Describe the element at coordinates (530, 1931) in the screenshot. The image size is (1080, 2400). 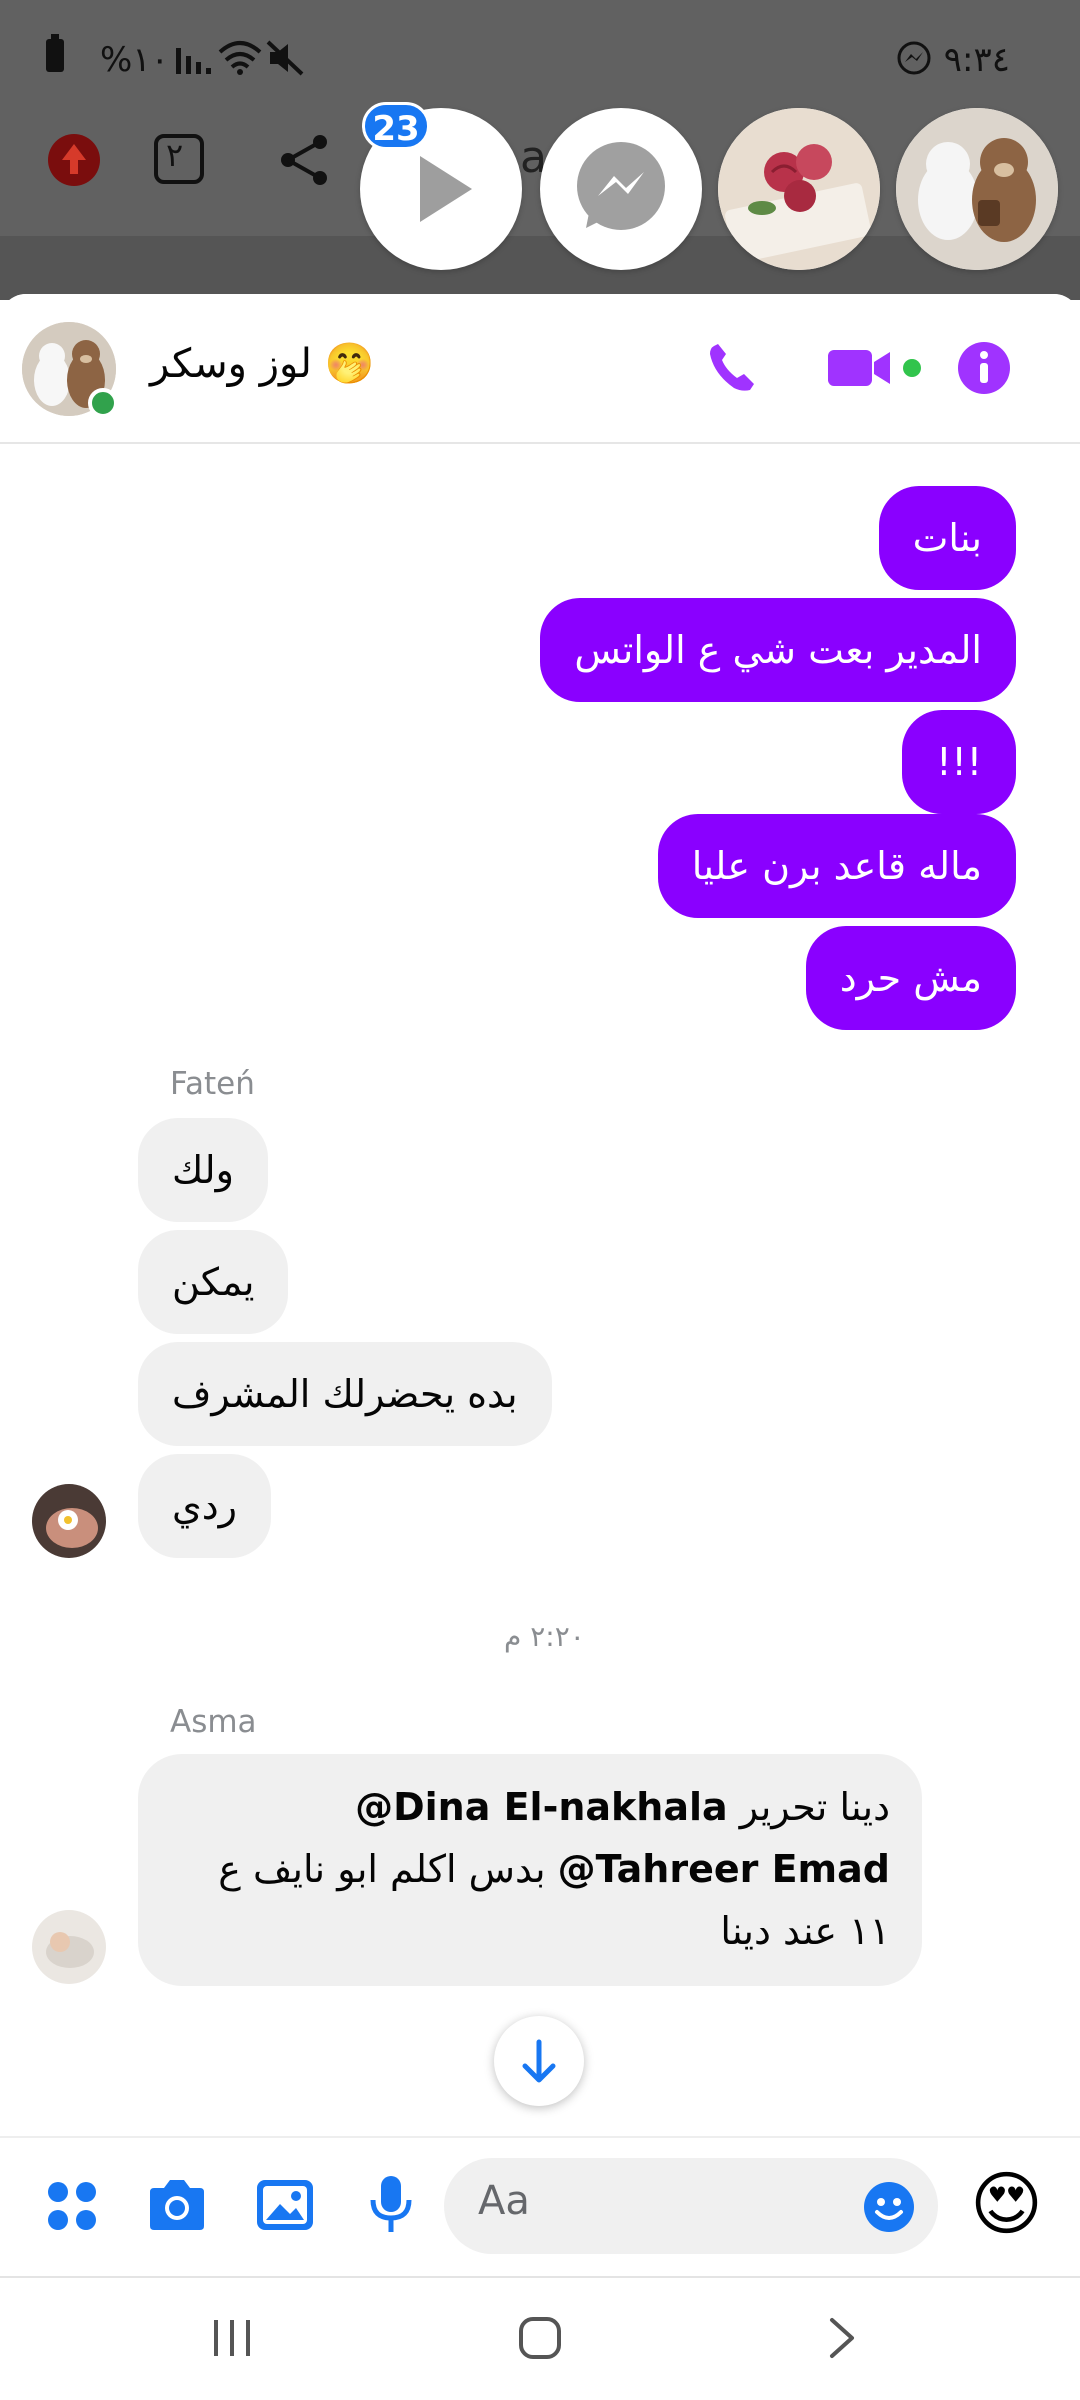
I see `message-line: ١١ عند دينا` at that location.